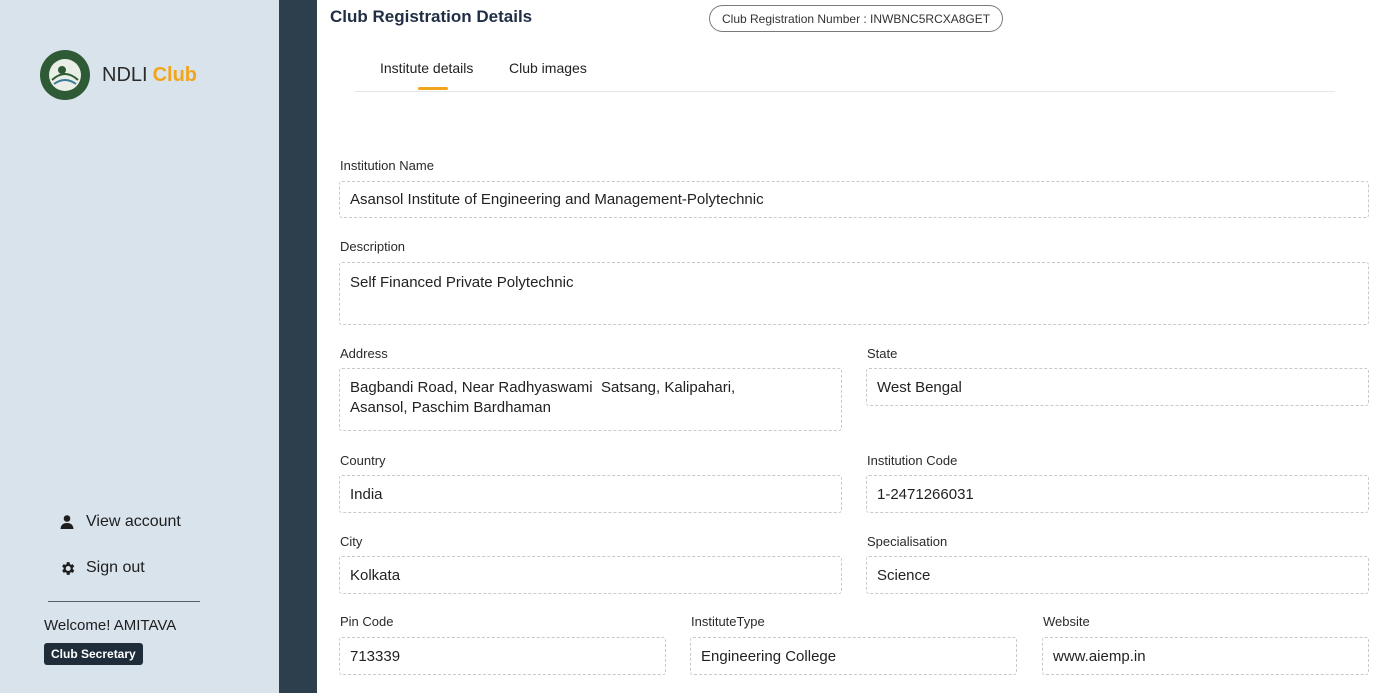 Image resolution: width=1373 pixels, height=693 pixels. I want to click on welcome-message: Welcome! AMITAVA, so click(110, 625).